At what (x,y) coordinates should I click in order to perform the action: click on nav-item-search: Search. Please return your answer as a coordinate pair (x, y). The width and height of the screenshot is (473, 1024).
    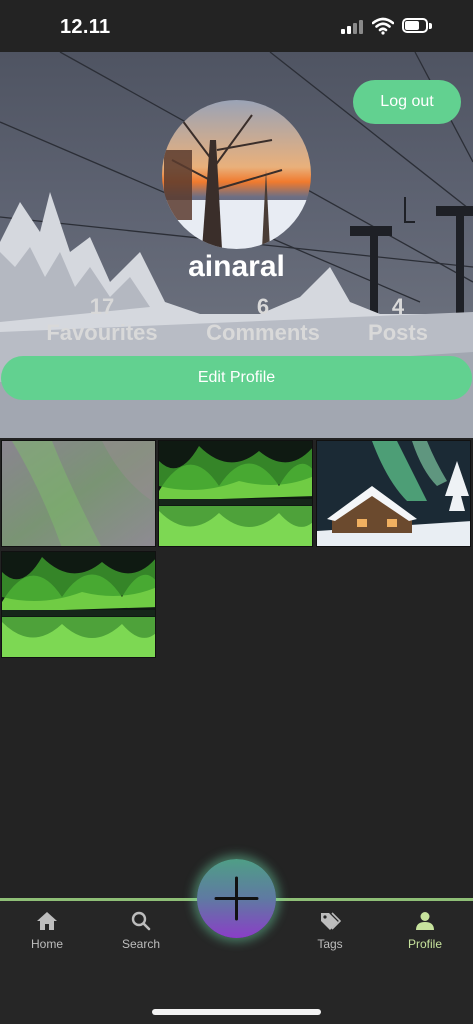
    Looking at the image, I should click on (141, 931).